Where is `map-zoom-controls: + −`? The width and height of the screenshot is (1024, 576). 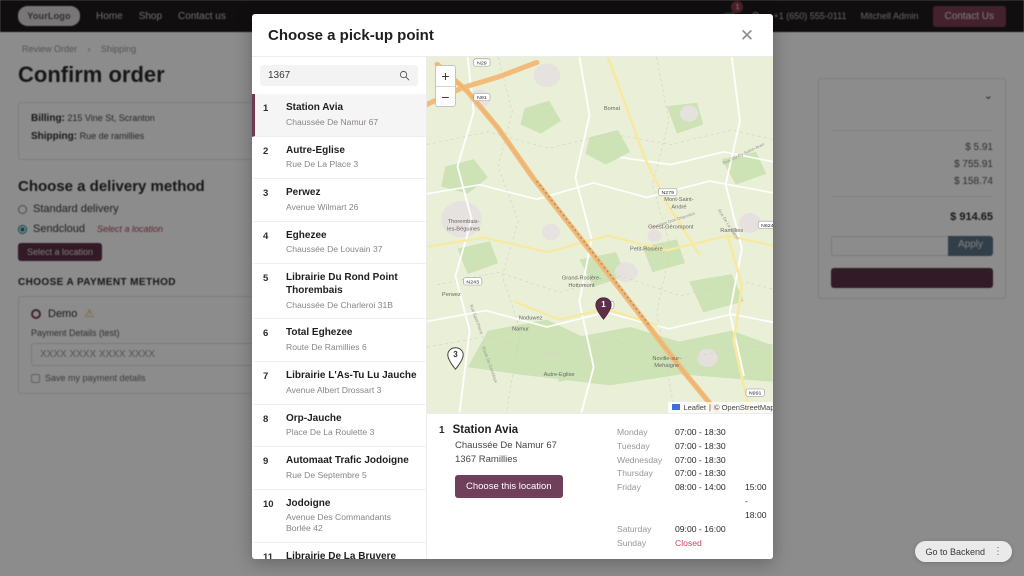 map-zoom-controls: + − is located at coordinates (445, 86).